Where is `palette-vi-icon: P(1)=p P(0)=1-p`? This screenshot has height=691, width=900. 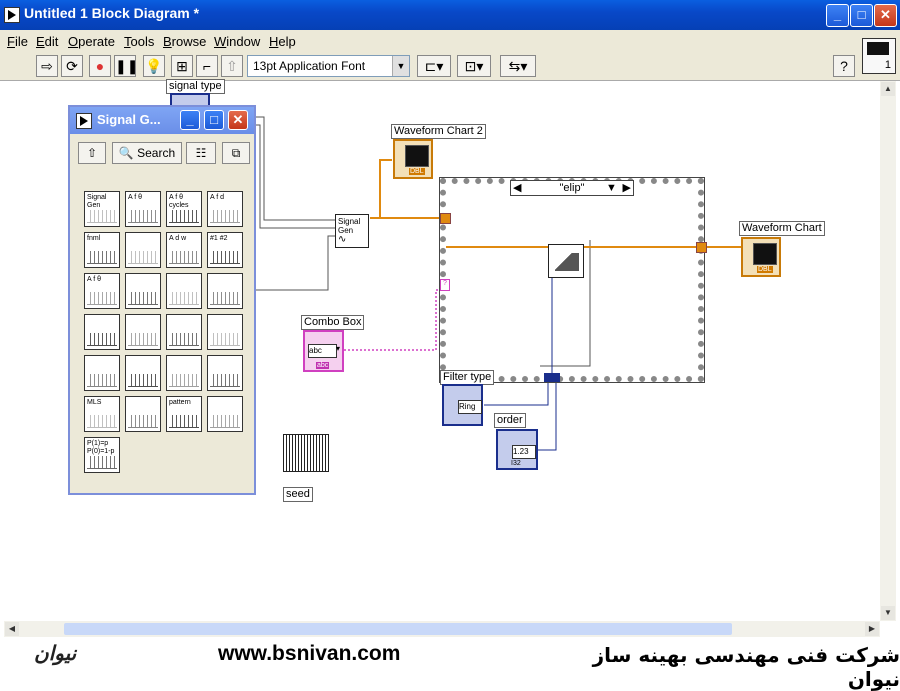 palette-vi-icon: P(1)=p P(0)=1-p is located at coordinates (102, 455).